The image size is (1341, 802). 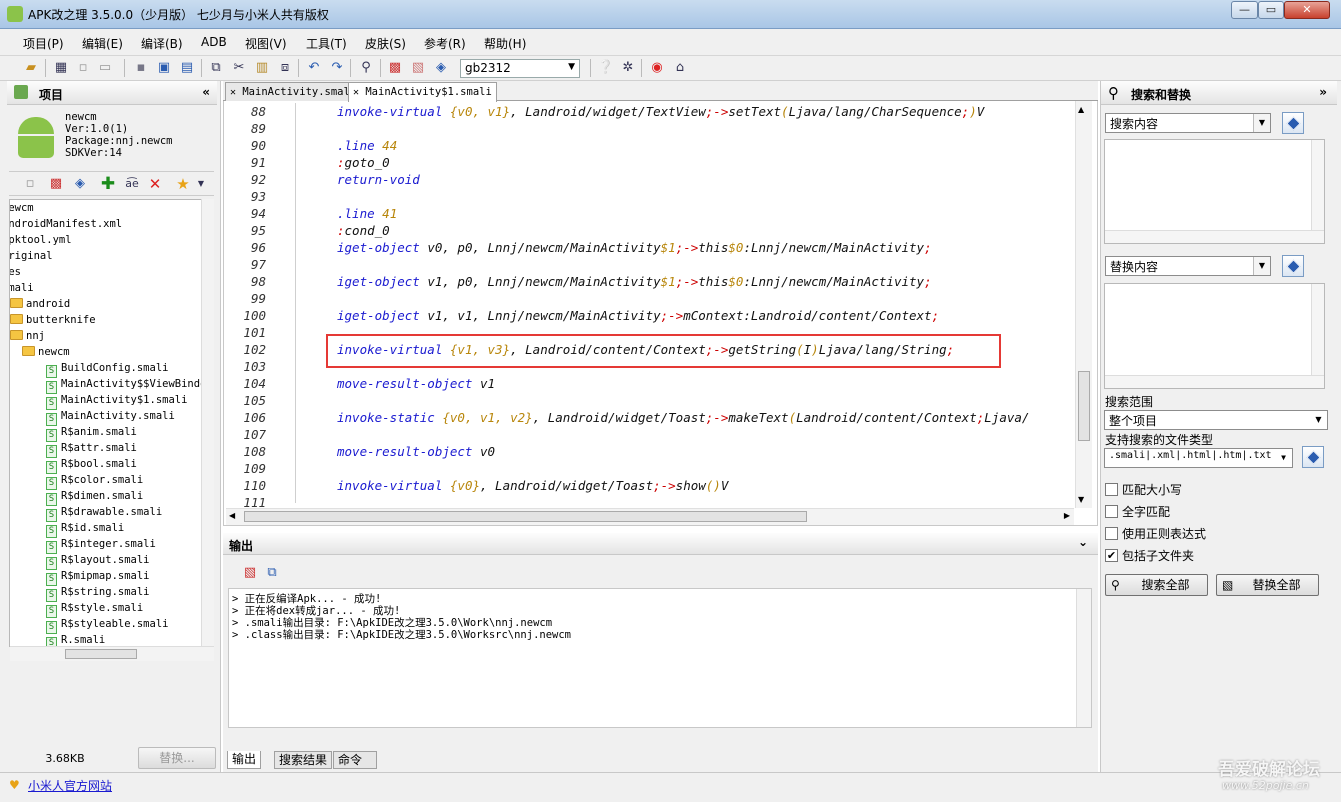 What do you see at coordinates (94, 497) in the screenshot?
I see `tree-item: S R$dimen.smali` at bounding box center [94, 497].